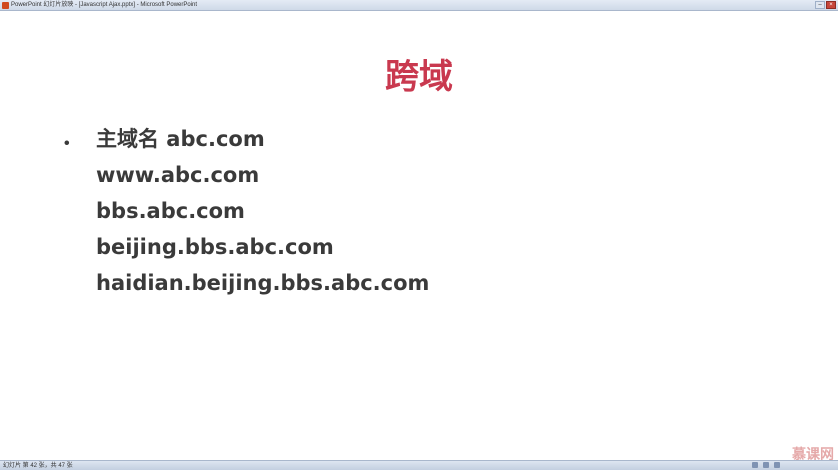 The height and width of the screenshot is (470, 838). I want to click on list-item: haidian.beijing.bbs.abc.com, so click(263, 283).